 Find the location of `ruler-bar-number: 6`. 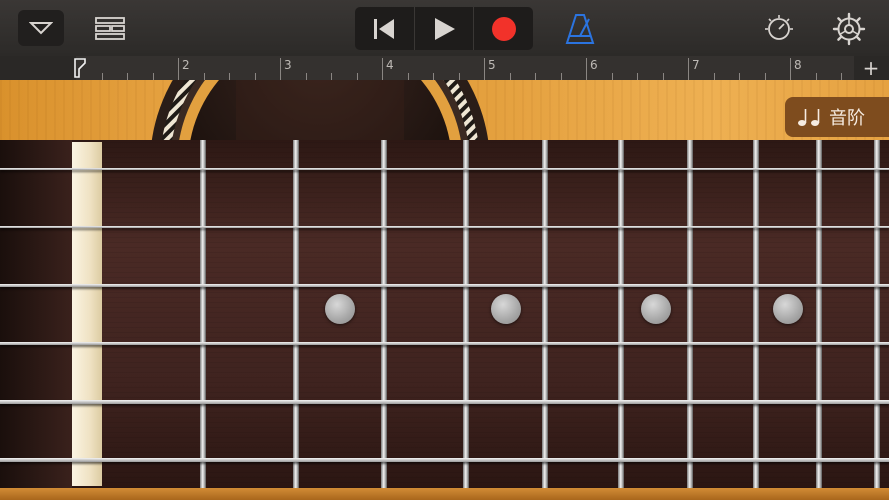

ruler-bar-number: 6 is located at coordinates (594, 65).